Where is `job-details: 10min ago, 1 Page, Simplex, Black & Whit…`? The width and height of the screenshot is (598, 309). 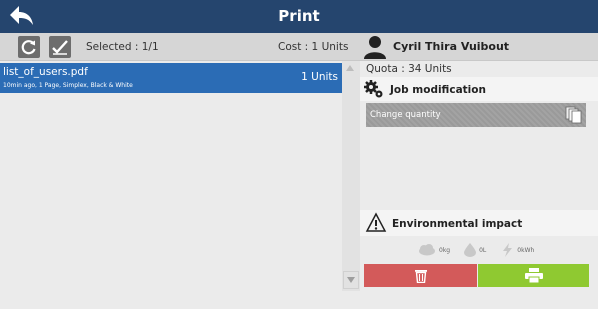 job-details: 10min ago, 1 Page, Simplex, Black & Whit… is located at coordinates (68, 85).